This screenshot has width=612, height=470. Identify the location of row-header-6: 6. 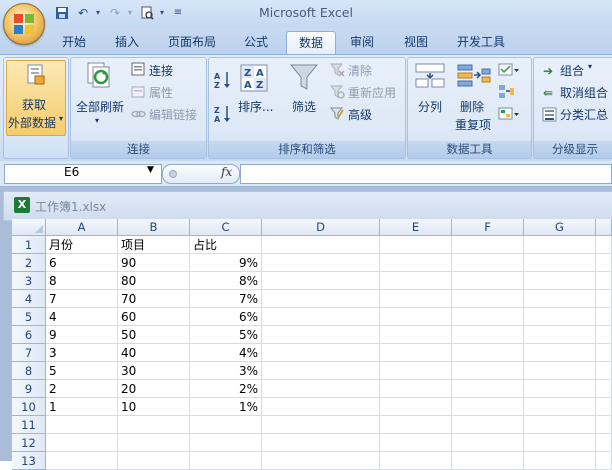
(29, 335).